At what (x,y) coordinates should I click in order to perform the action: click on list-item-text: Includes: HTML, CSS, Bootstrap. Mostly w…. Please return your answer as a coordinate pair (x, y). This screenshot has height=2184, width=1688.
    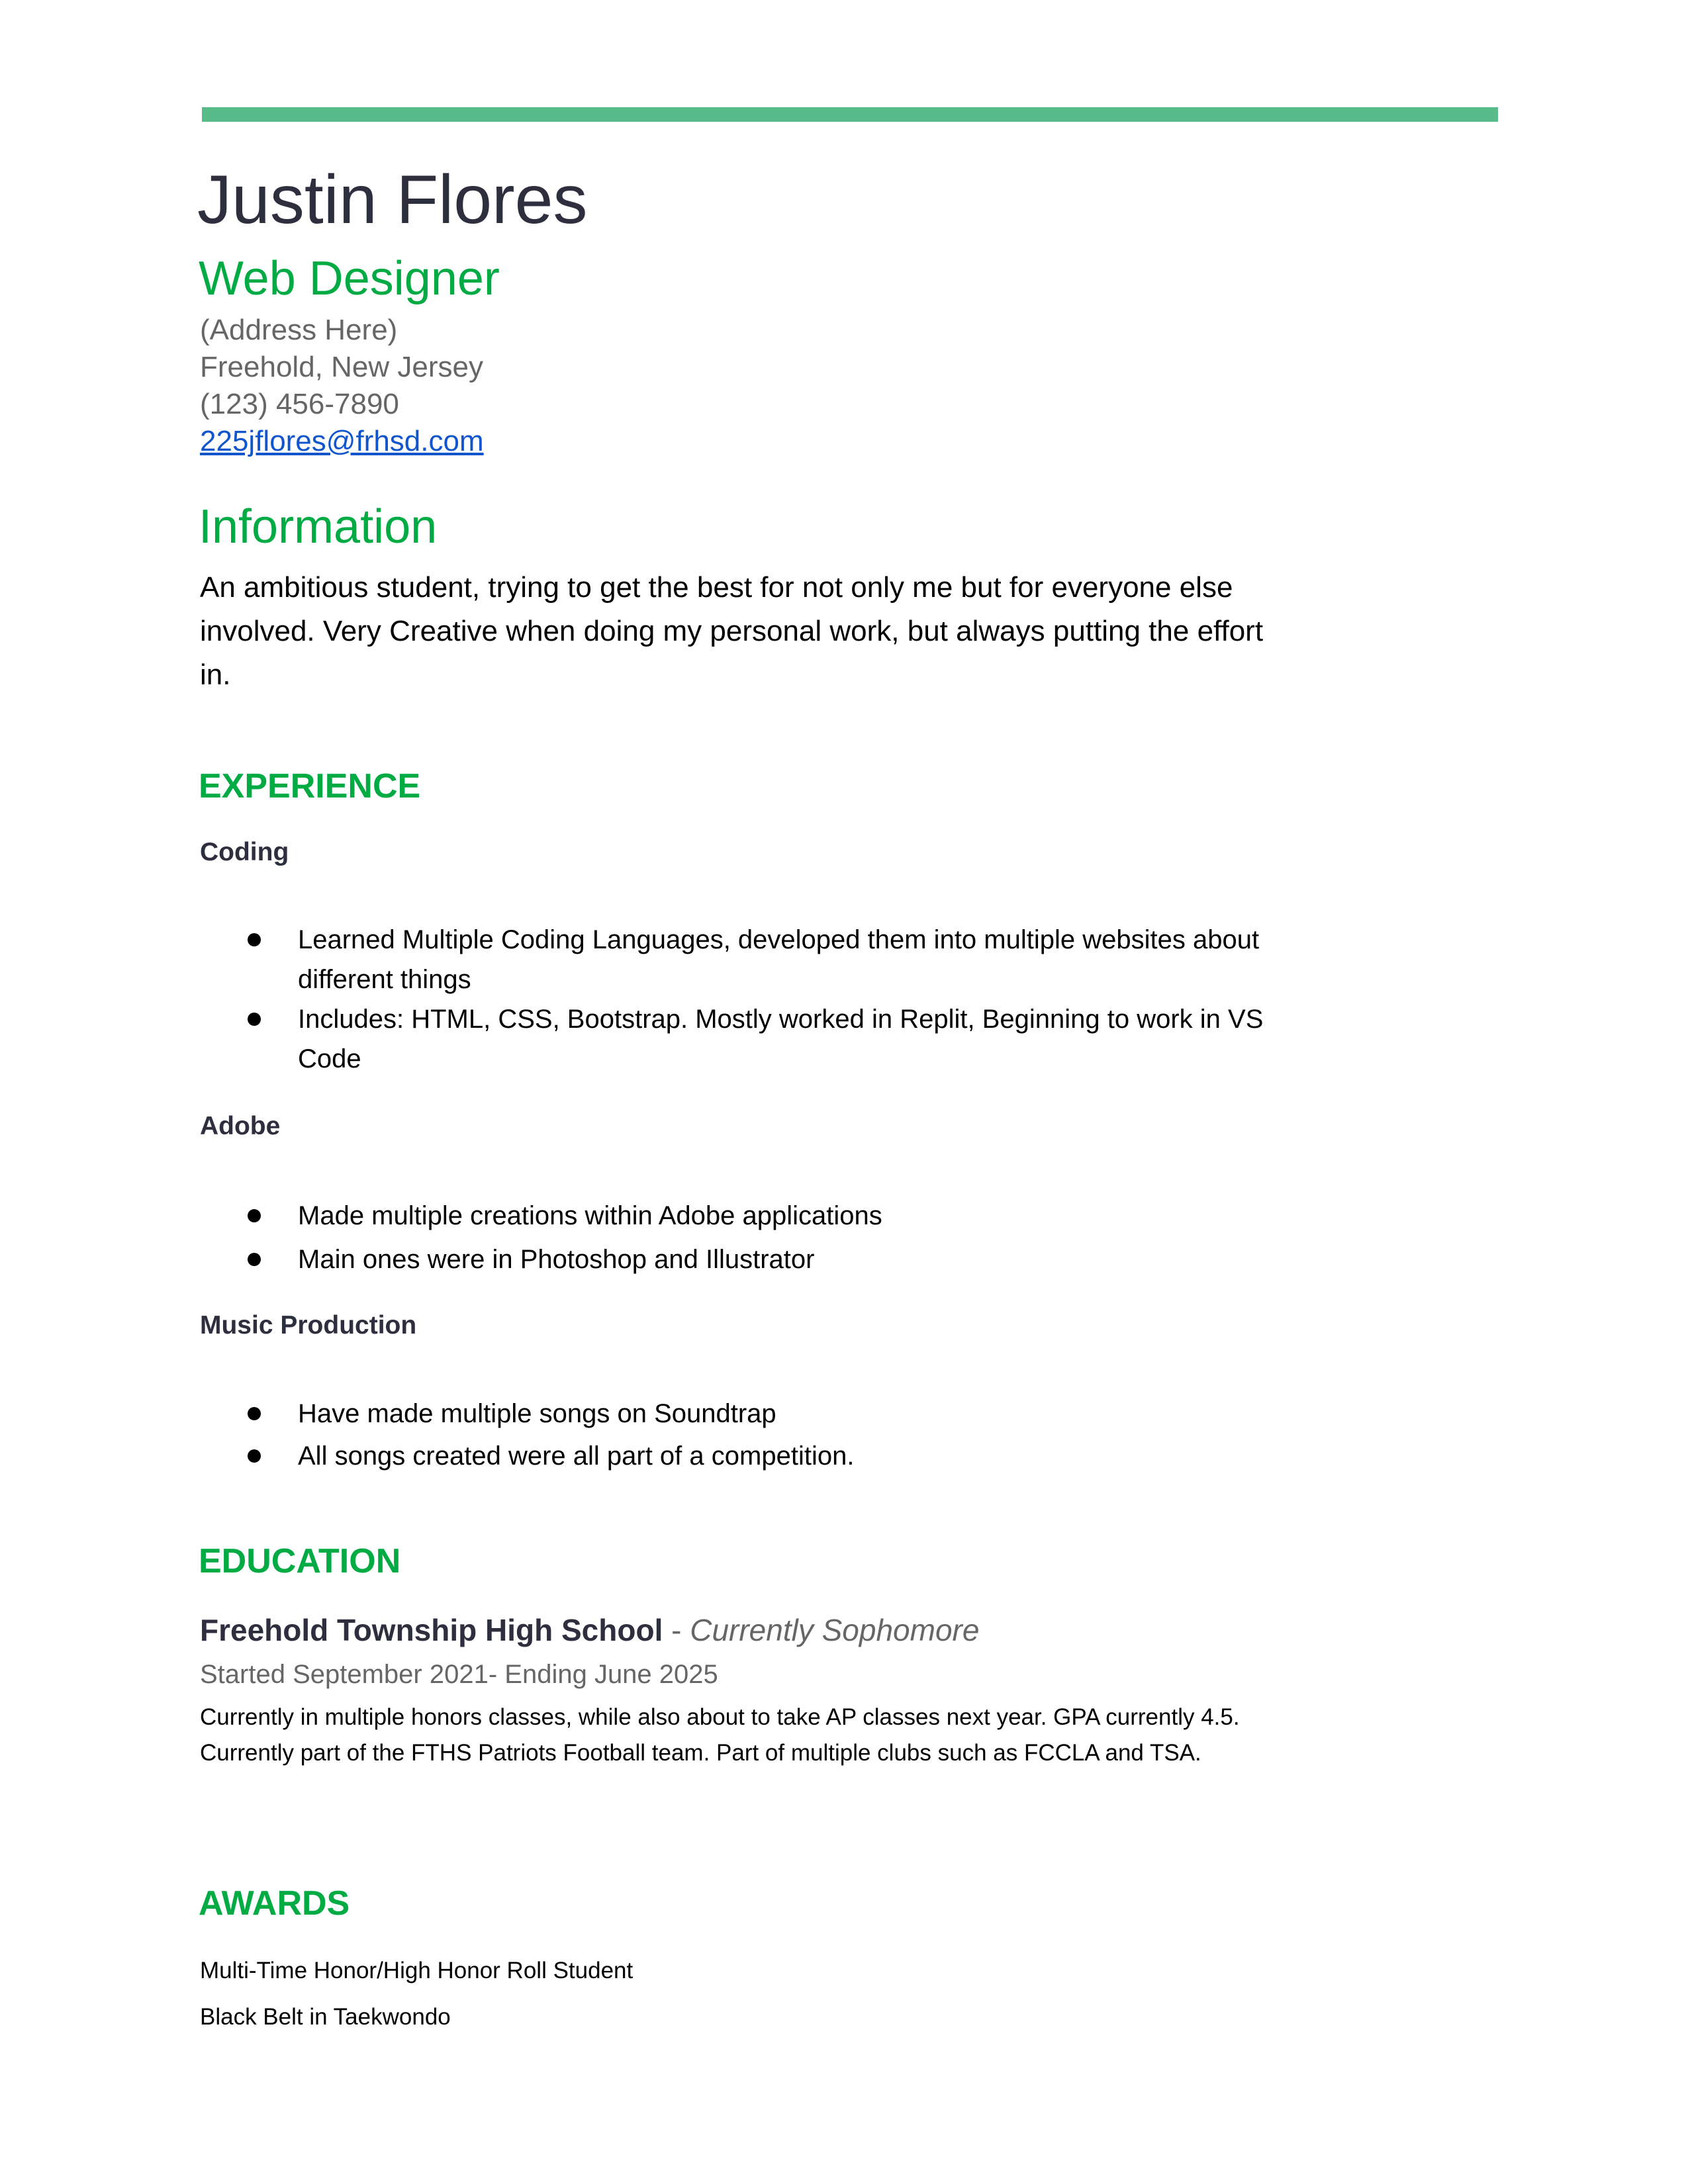
    Looking at the image, I should click on (781, 1039).